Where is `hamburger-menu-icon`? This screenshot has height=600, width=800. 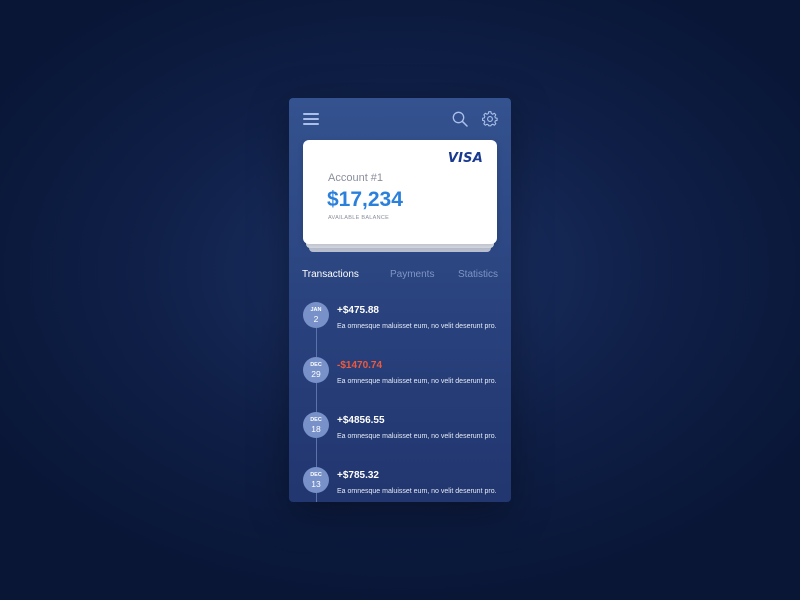
hamburger-menu-icon is located at coordinates (311, 119).